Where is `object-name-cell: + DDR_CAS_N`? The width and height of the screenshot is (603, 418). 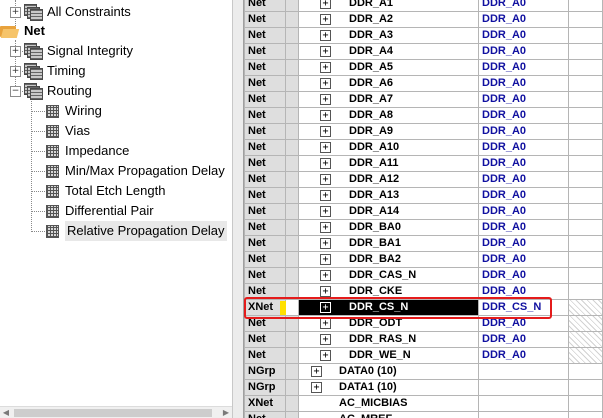
object-name-cell: + DDR_CAS_N is located at coordinates (389, 276).